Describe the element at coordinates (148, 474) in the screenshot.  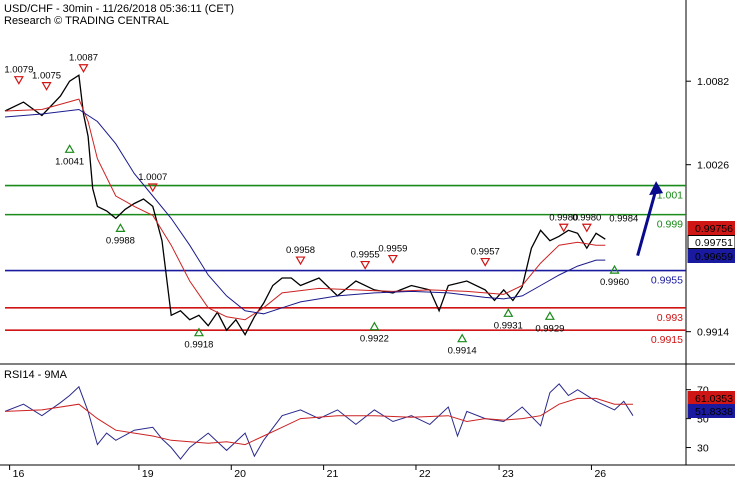
I see `x-tick-label: 19` at that location.